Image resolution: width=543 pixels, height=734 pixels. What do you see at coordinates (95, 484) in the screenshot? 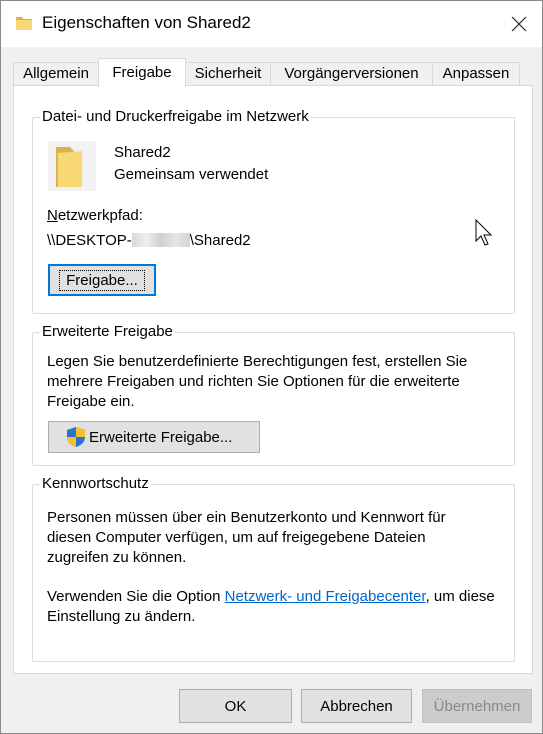
I see `password-protection-group-title: Kennwortschutz` at bounding box center [95, 484].